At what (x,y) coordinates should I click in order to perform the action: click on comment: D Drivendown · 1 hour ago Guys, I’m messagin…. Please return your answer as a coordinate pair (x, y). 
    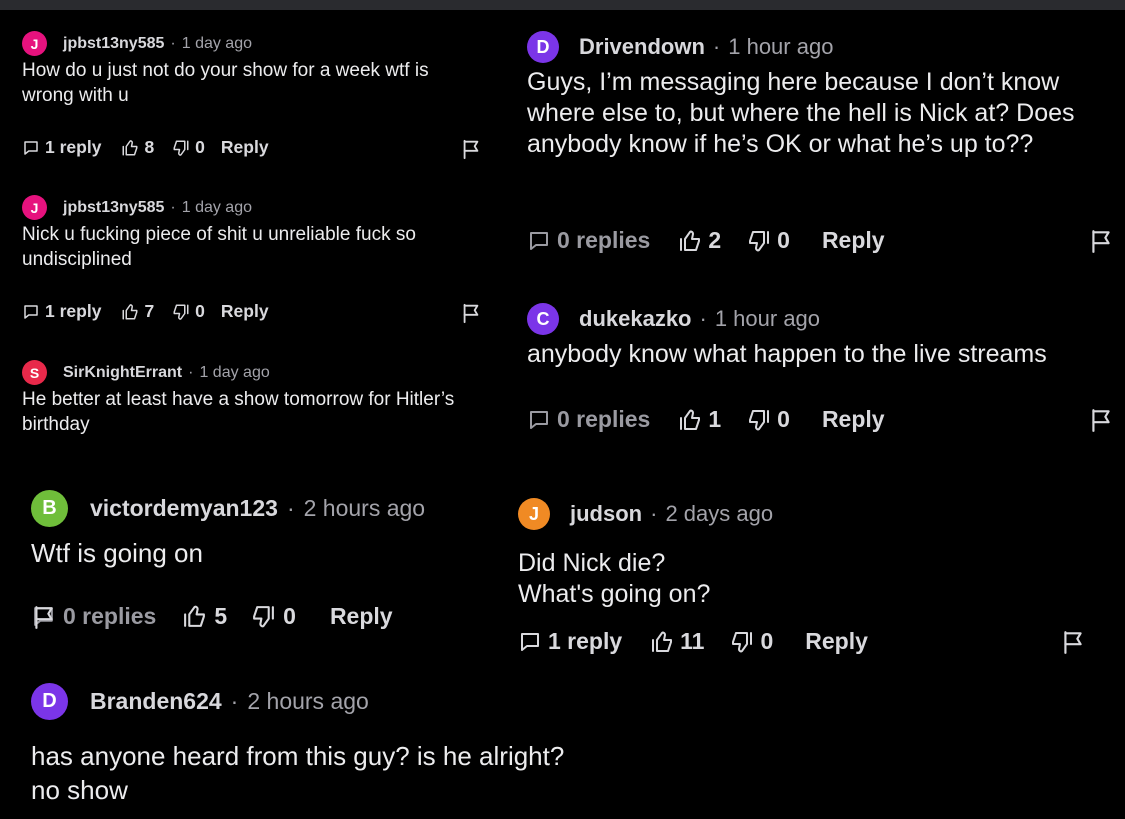
    Looking at the image, I should click on (822, 142).